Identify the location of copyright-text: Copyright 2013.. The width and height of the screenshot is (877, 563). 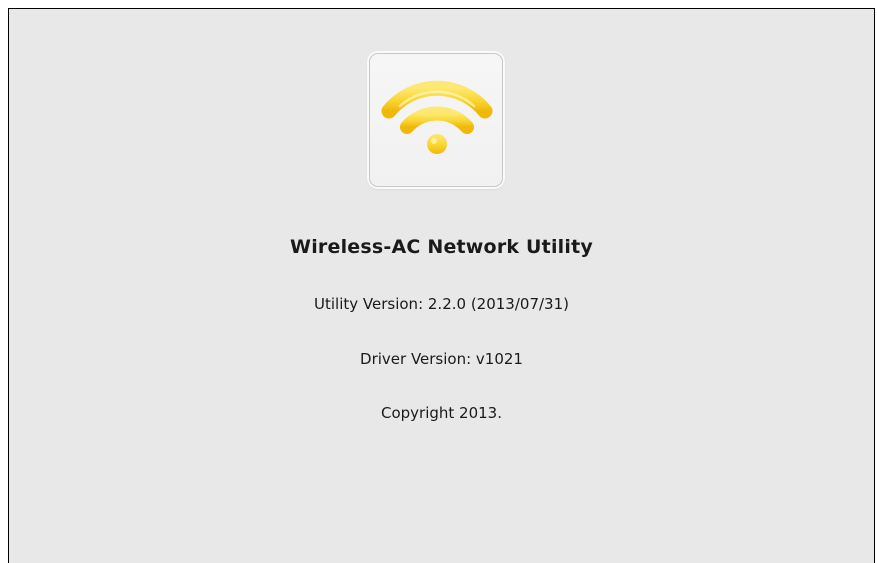
(441, 413).